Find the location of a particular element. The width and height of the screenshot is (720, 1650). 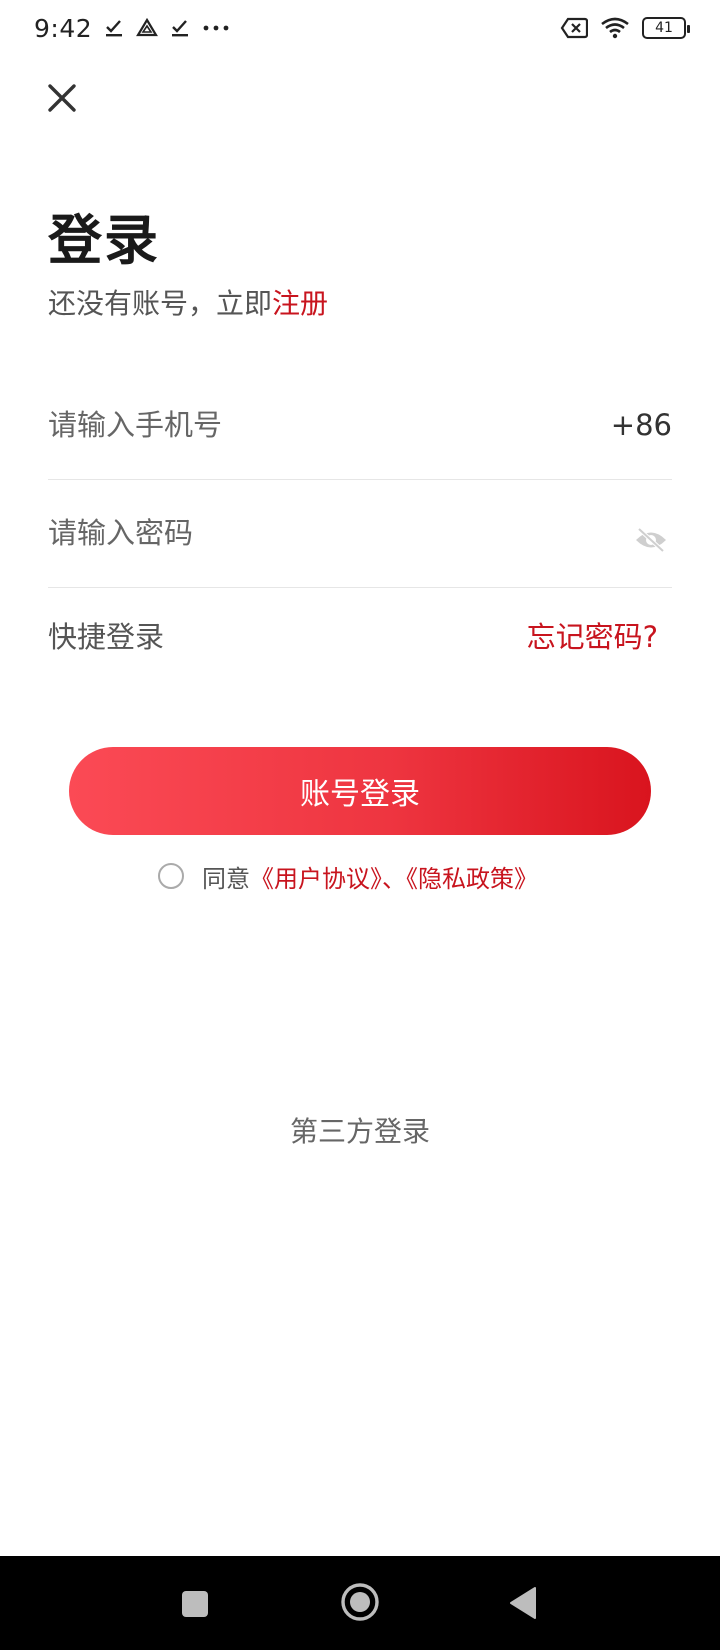

battery-level: 41 is located at coordinates (664, 28).